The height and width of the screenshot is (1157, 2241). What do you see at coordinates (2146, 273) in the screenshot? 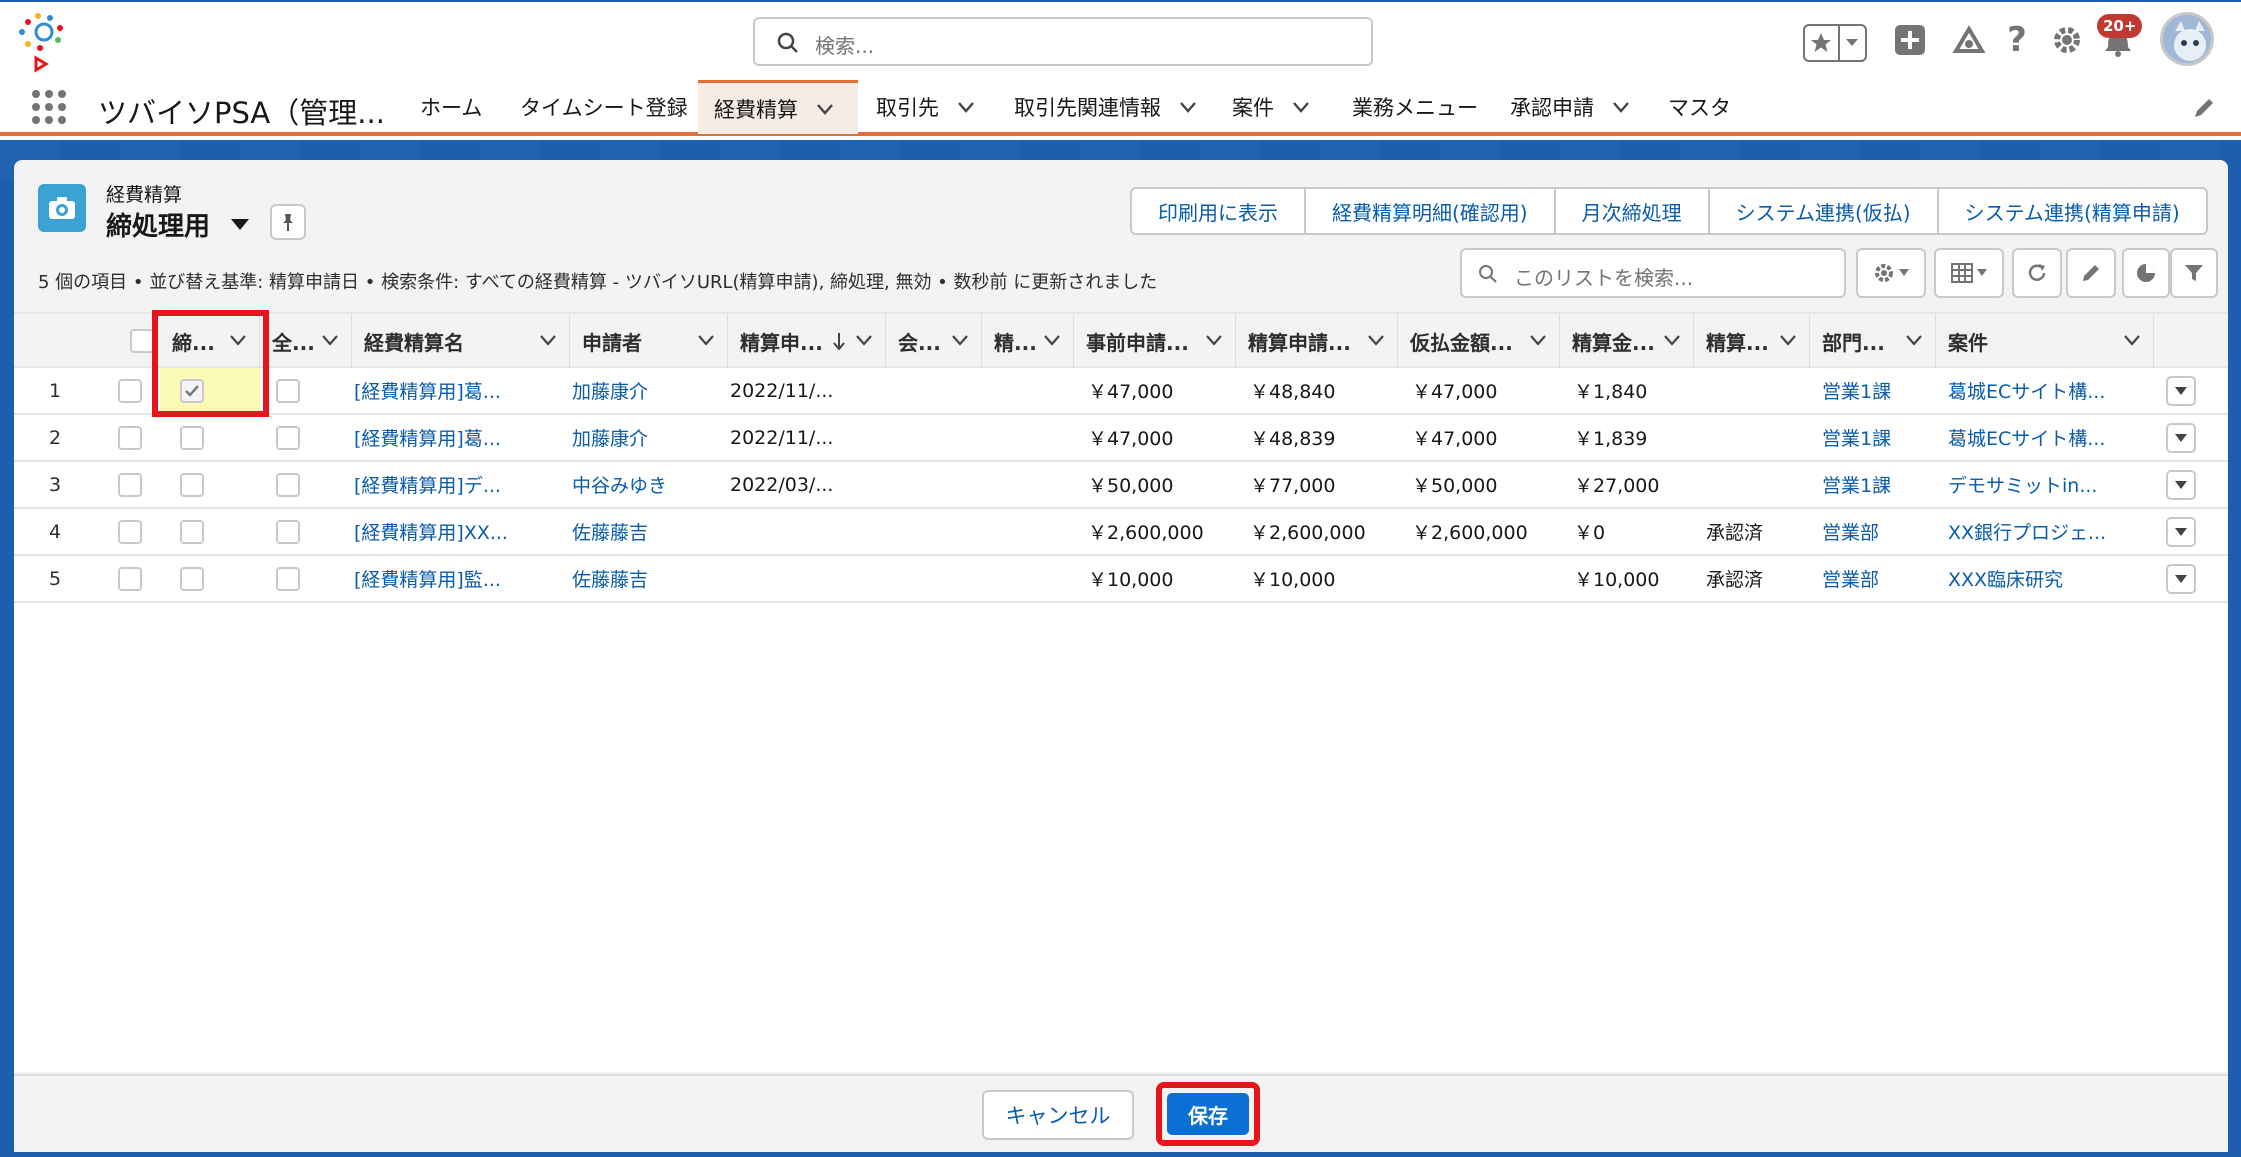
I see `charts-button` at bounding box center [2146, 273].